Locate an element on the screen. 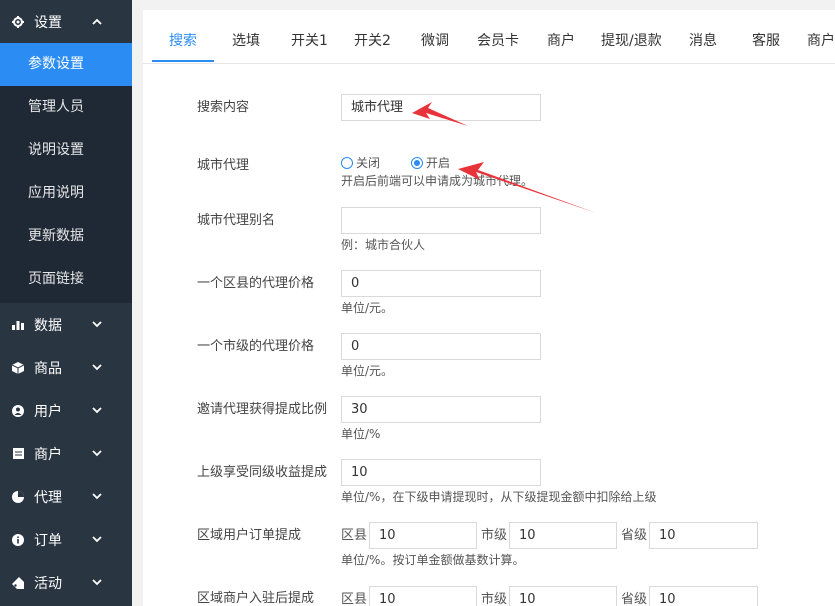 The height and width of the screenshot is (606, 835). sidebar-item-app-description: 应用说明 is located at coordinates (66, 193).